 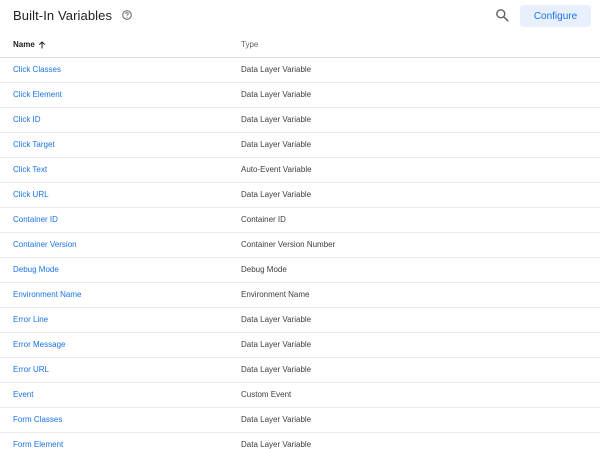 What do you see at coordinates (27, 119) in the screenshot?
I see `variable-name-link: Click ID` at bounding box center [27, 119].